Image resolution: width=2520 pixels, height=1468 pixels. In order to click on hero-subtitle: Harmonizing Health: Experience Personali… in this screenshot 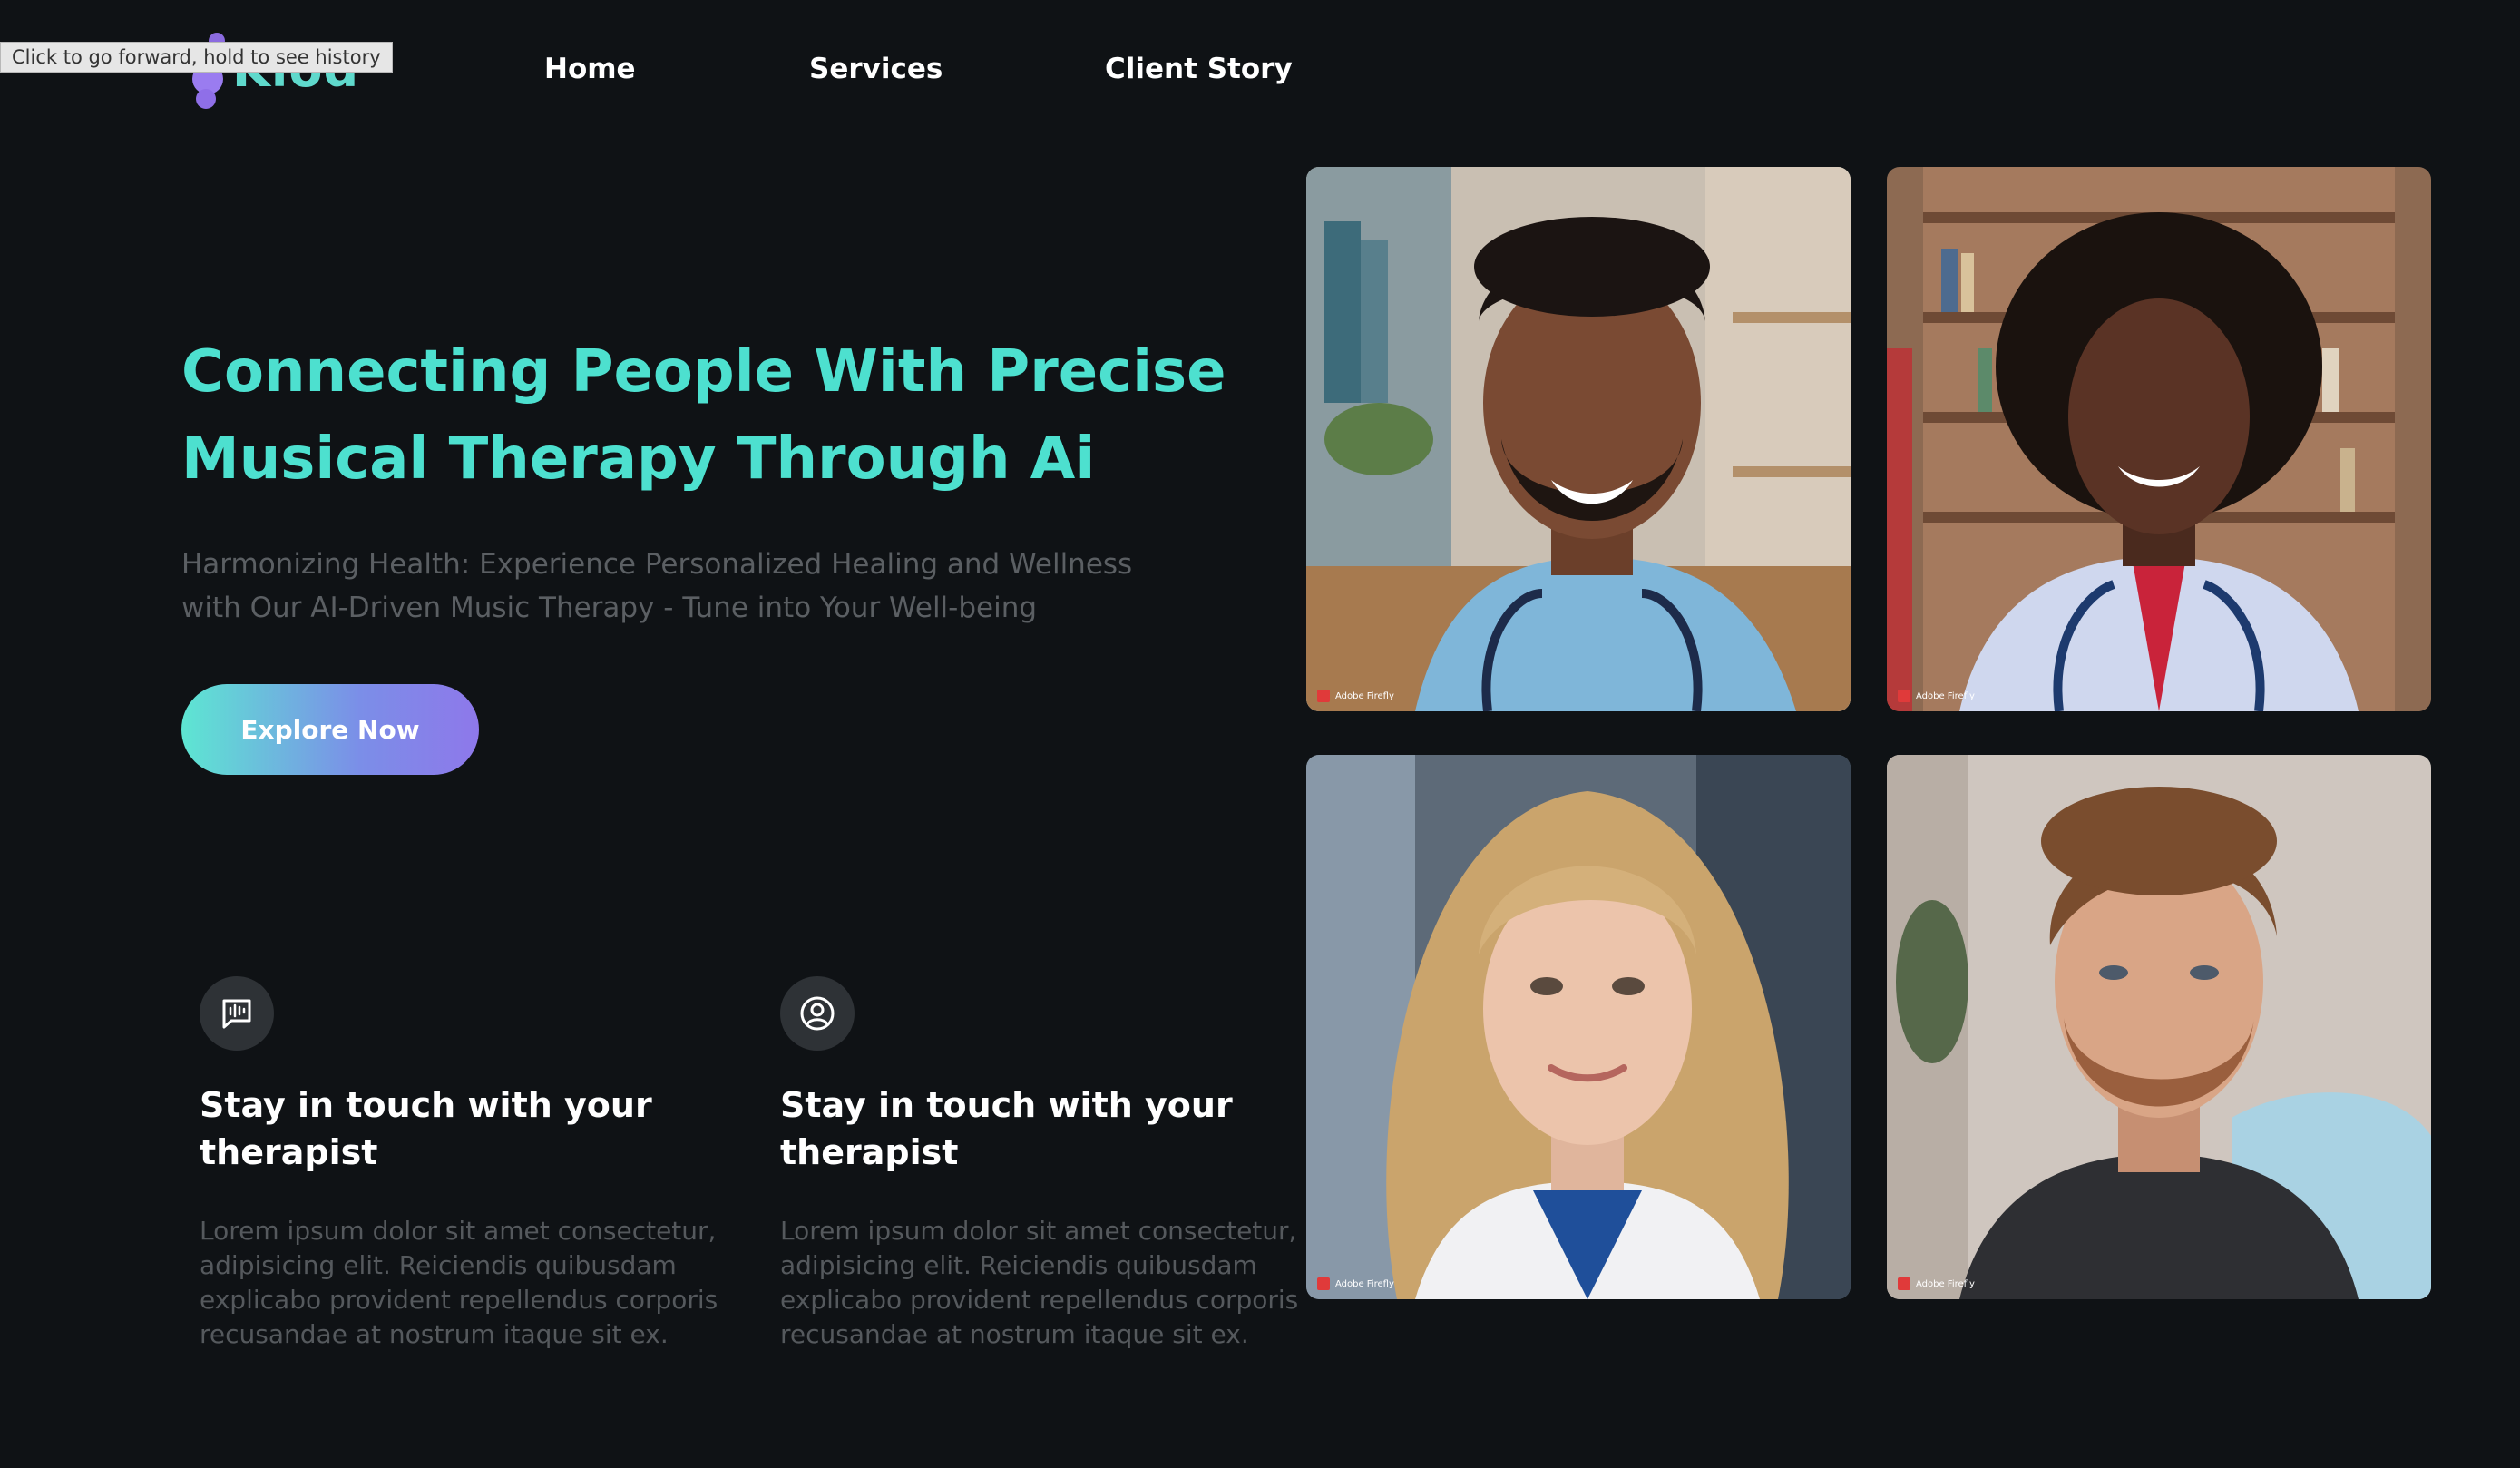, I will do `click(680, 586)`.